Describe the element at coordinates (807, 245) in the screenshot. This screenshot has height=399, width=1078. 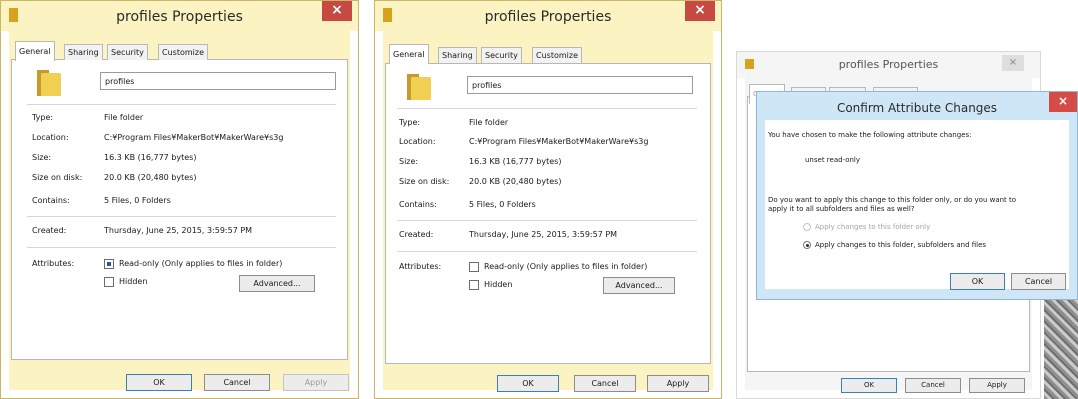
I see `all-subfolders-radio` at that location.